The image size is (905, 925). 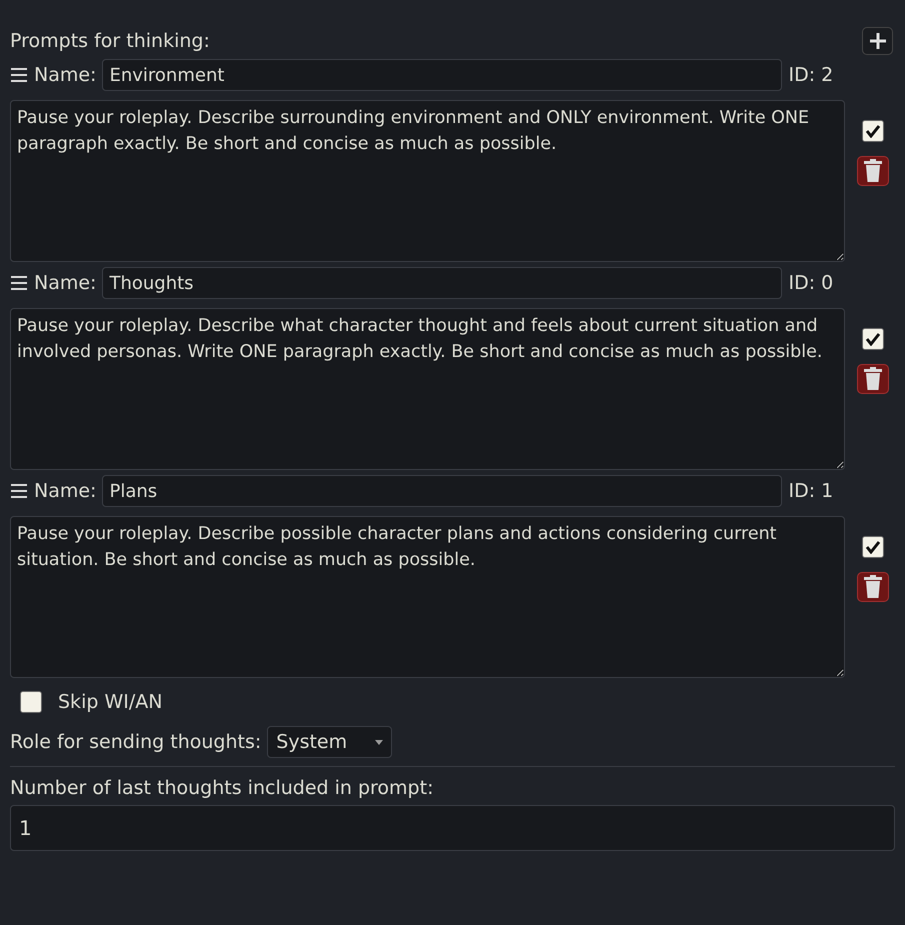 What do you see at coordinates (110, 702) in the screenshot?
I see `checkbox-label: Skip WI/AN` at bounding box center [110, 702].